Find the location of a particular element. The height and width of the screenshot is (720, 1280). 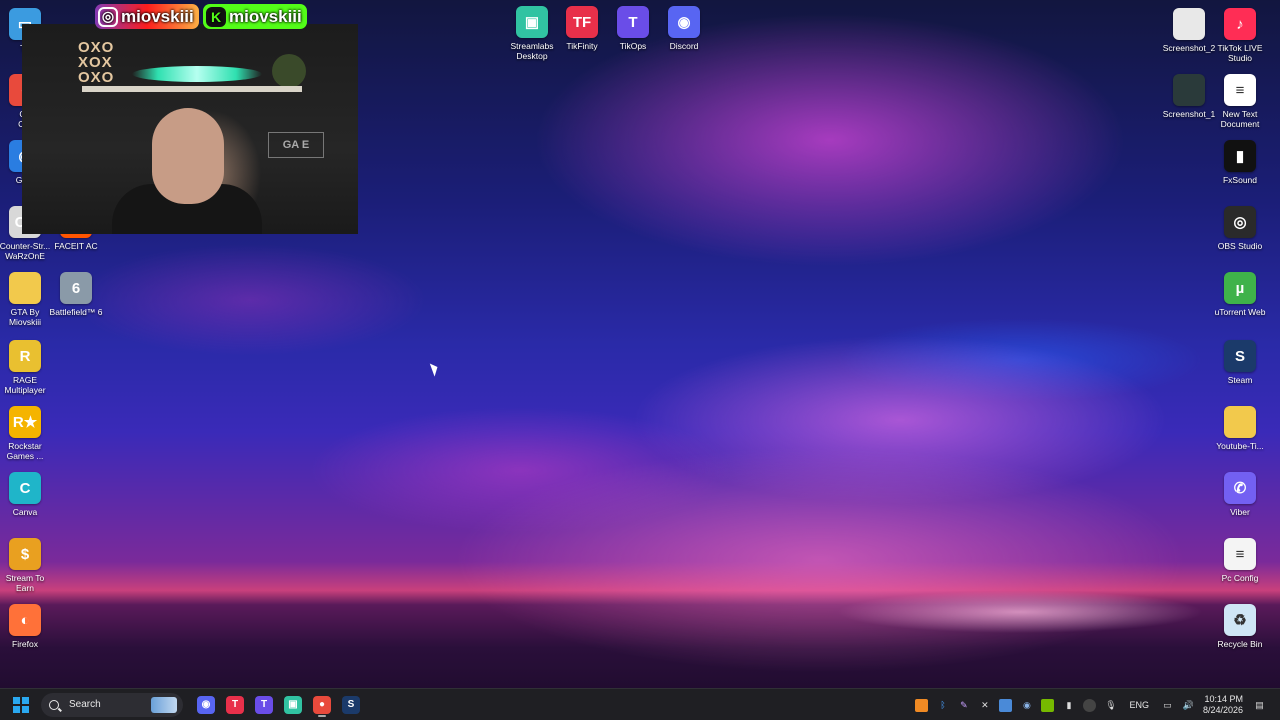

battlefield-icon: 6 is located at coordinates (76, 288).